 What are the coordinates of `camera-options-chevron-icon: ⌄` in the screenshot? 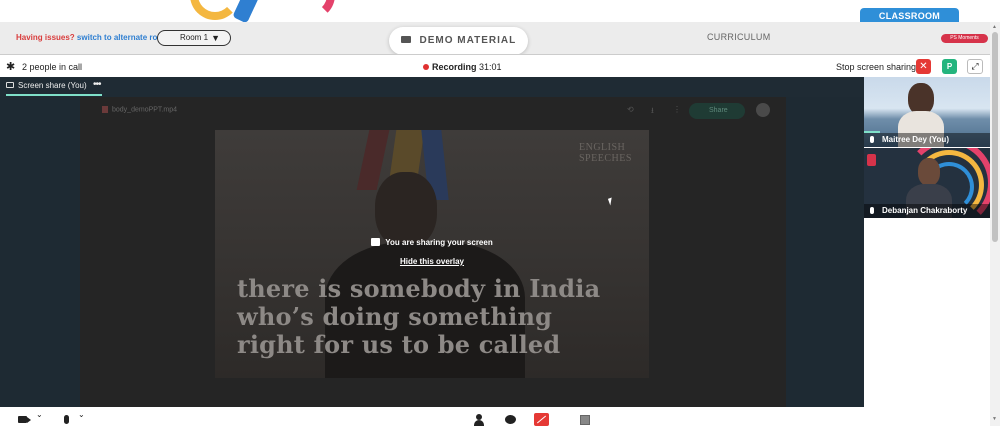 It's located at (39, 414).